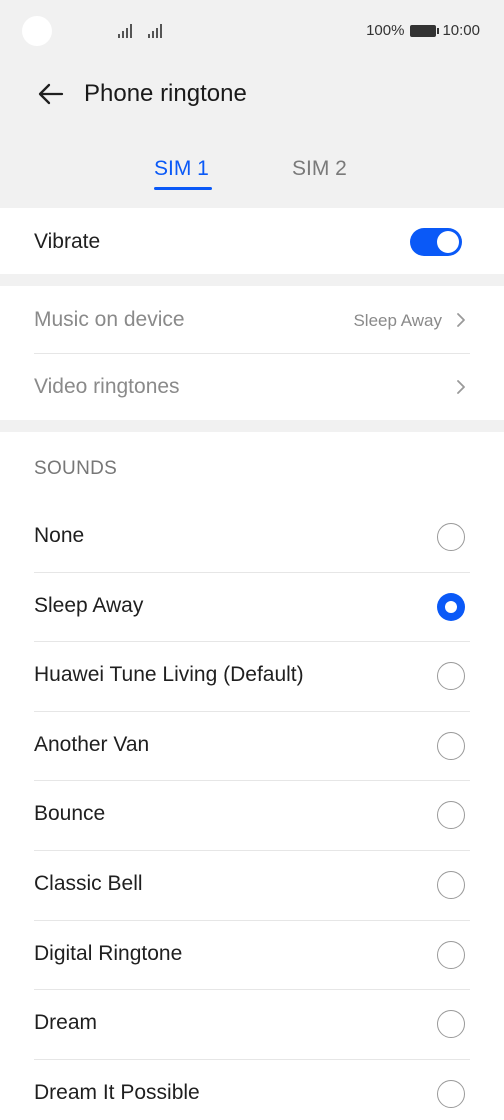 This screenshot has width=504, height=1120. Describe the element at coordinates (89, 605) in the screenshot. I see `ringtone-label: Sleep Away` at that location.